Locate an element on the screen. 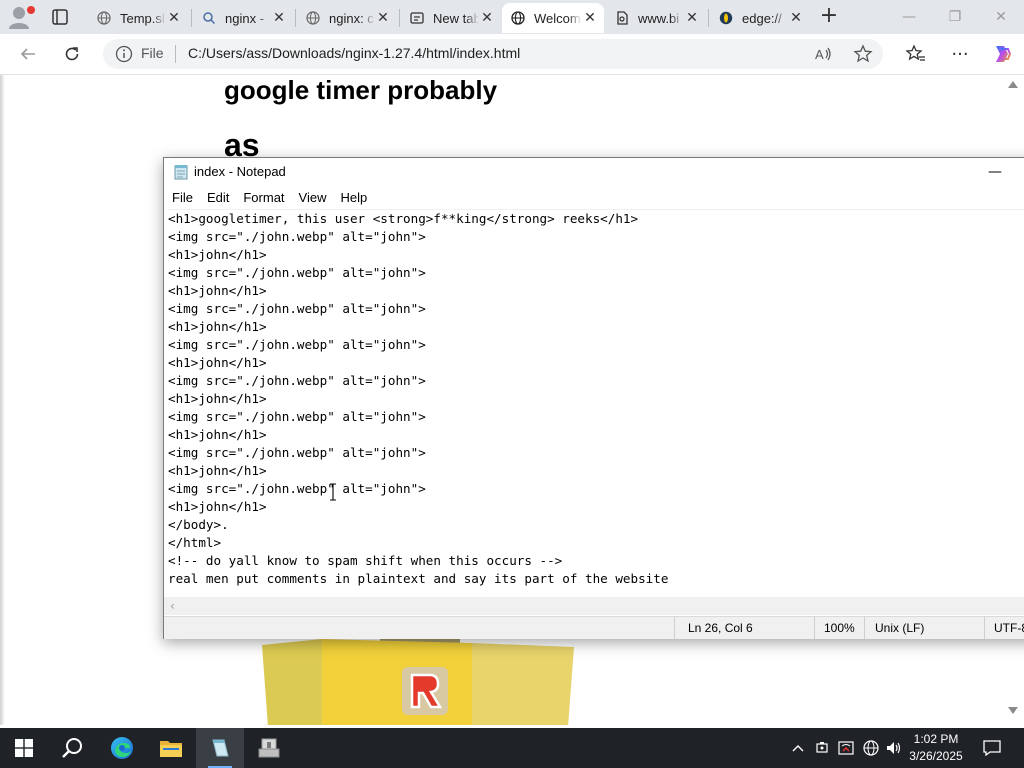  scroll-left-icon: ‹ is located at coordinates (172, 606).